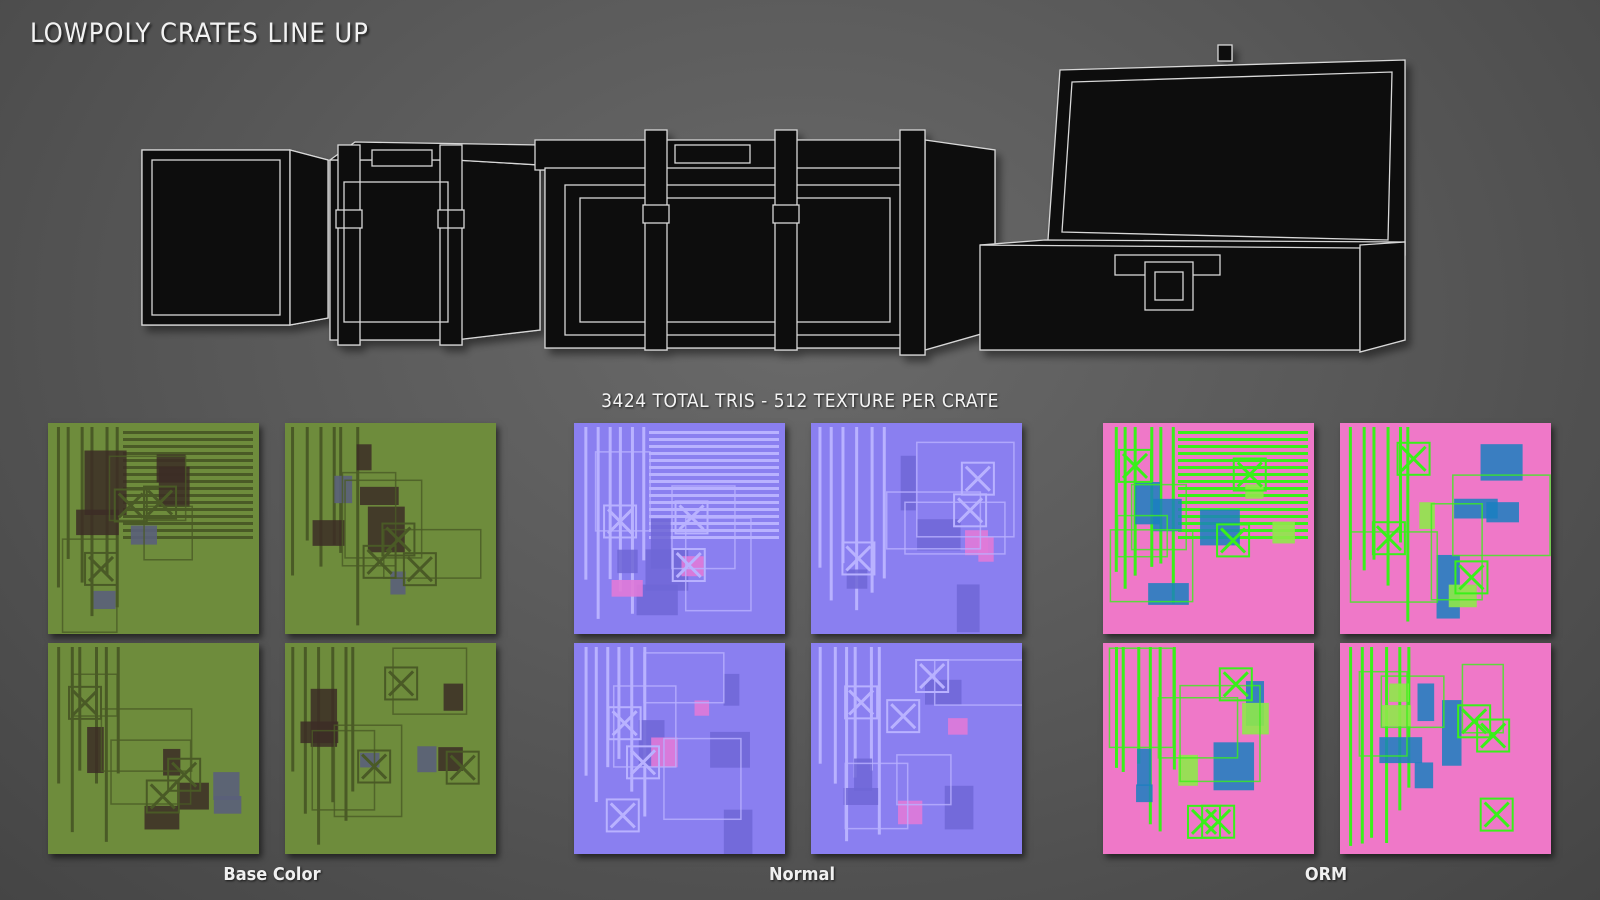 The height and width of the screenshot is (900, 1600). What do you see at coordinates (1326, 874) in the screenshot?
I see `label-orm: ORM` at bounding box center [1326, 874].